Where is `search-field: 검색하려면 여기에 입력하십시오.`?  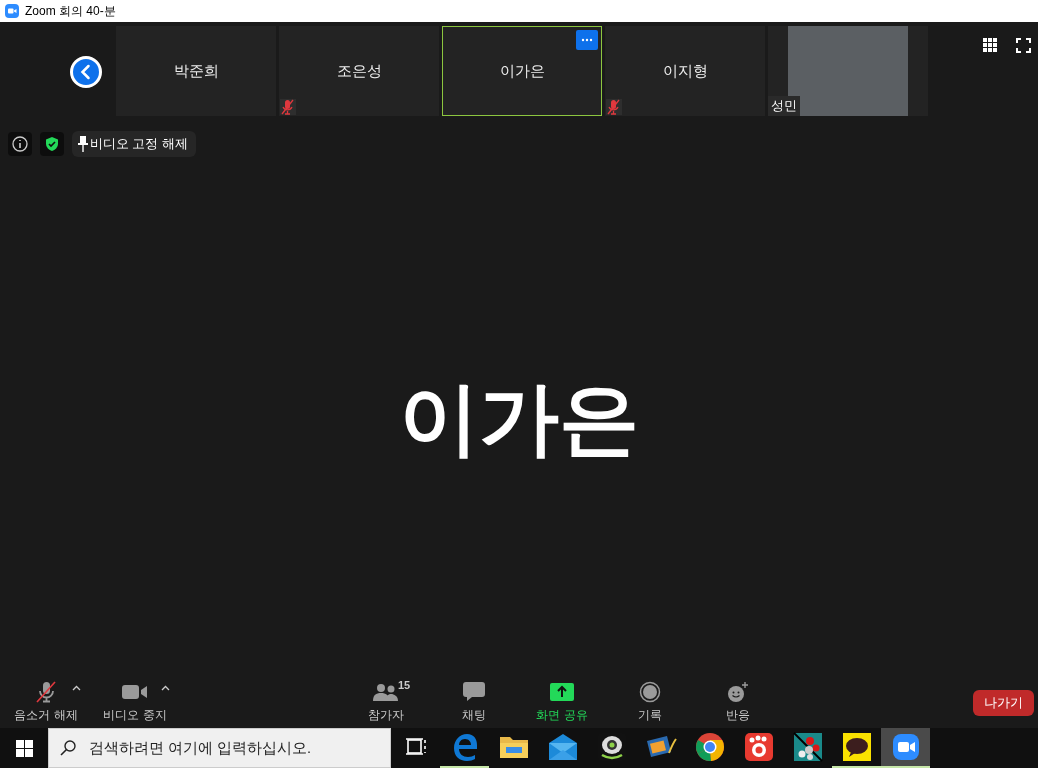 search-field: 검색하려면 여기에 입력하십시오. is located at coordinates (219, 748).